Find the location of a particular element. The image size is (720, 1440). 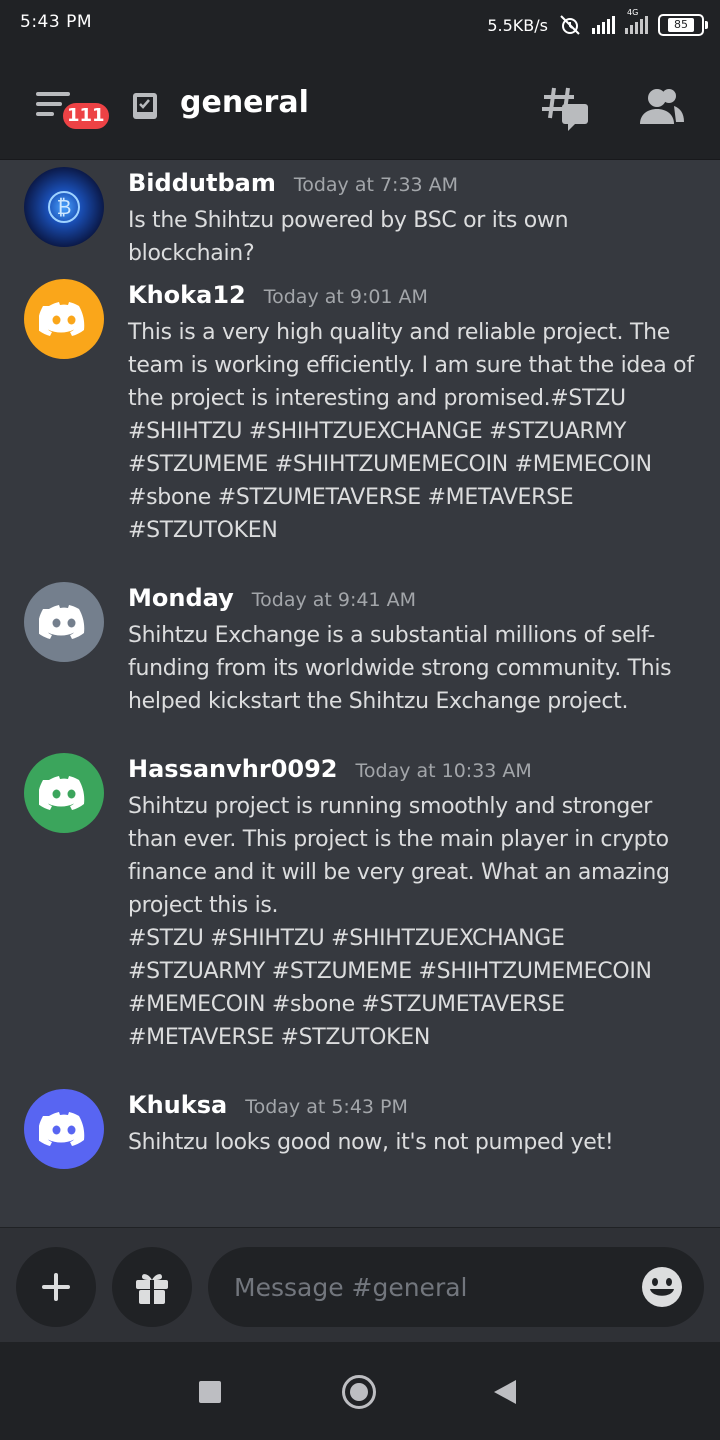

alarm-off-icon is located at coordinates (570, 25).